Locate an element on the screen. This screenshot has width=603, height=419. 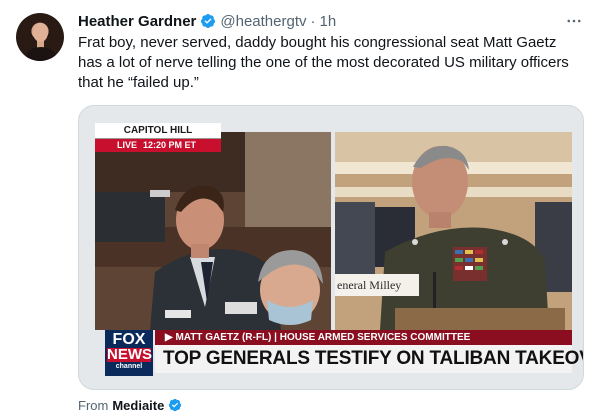
more-horizontal-icon is located at coordinates (574, 21).